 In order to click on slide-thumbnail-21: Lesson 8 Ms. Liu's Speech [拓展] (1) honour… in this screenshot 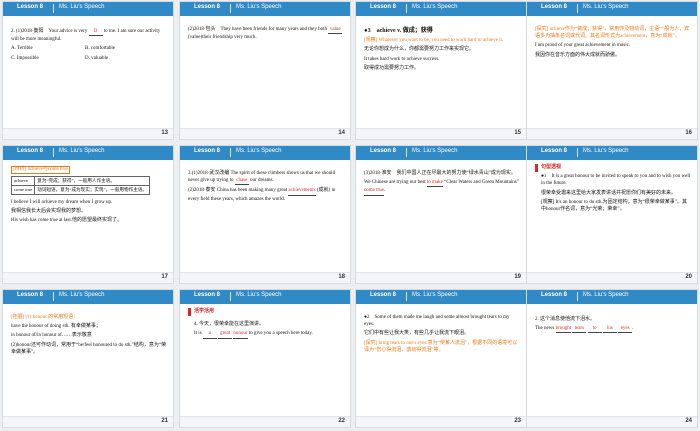, I will do `click(88, 358)`.